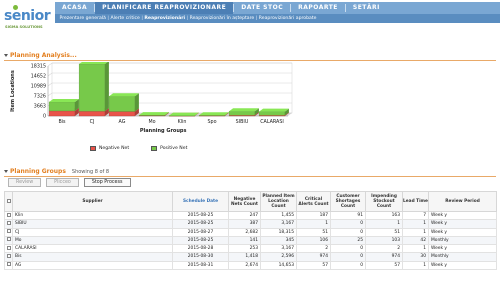 This screenshot has width=500, height=282. I want to click on col-review-period: Review Period, so click(462, 201).